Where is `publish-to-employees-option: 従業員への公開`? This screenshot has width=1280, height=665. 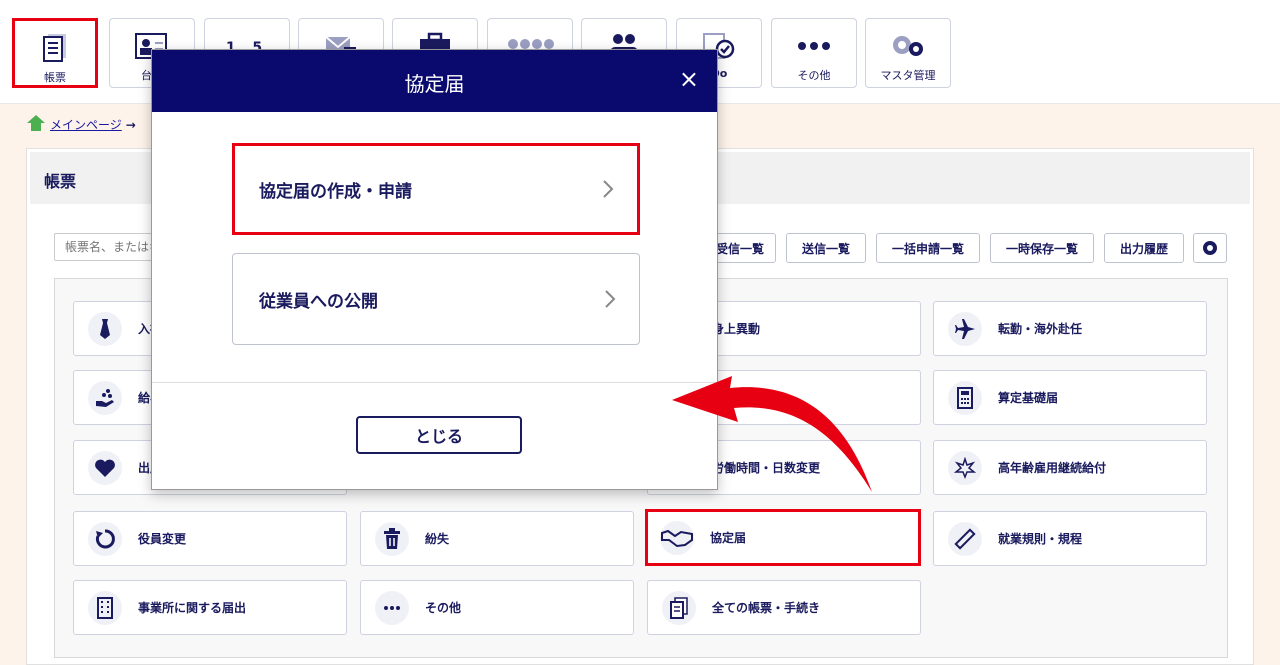 publish-to-employees-option: 従業員への公開 is located at coordinates (436, 299).